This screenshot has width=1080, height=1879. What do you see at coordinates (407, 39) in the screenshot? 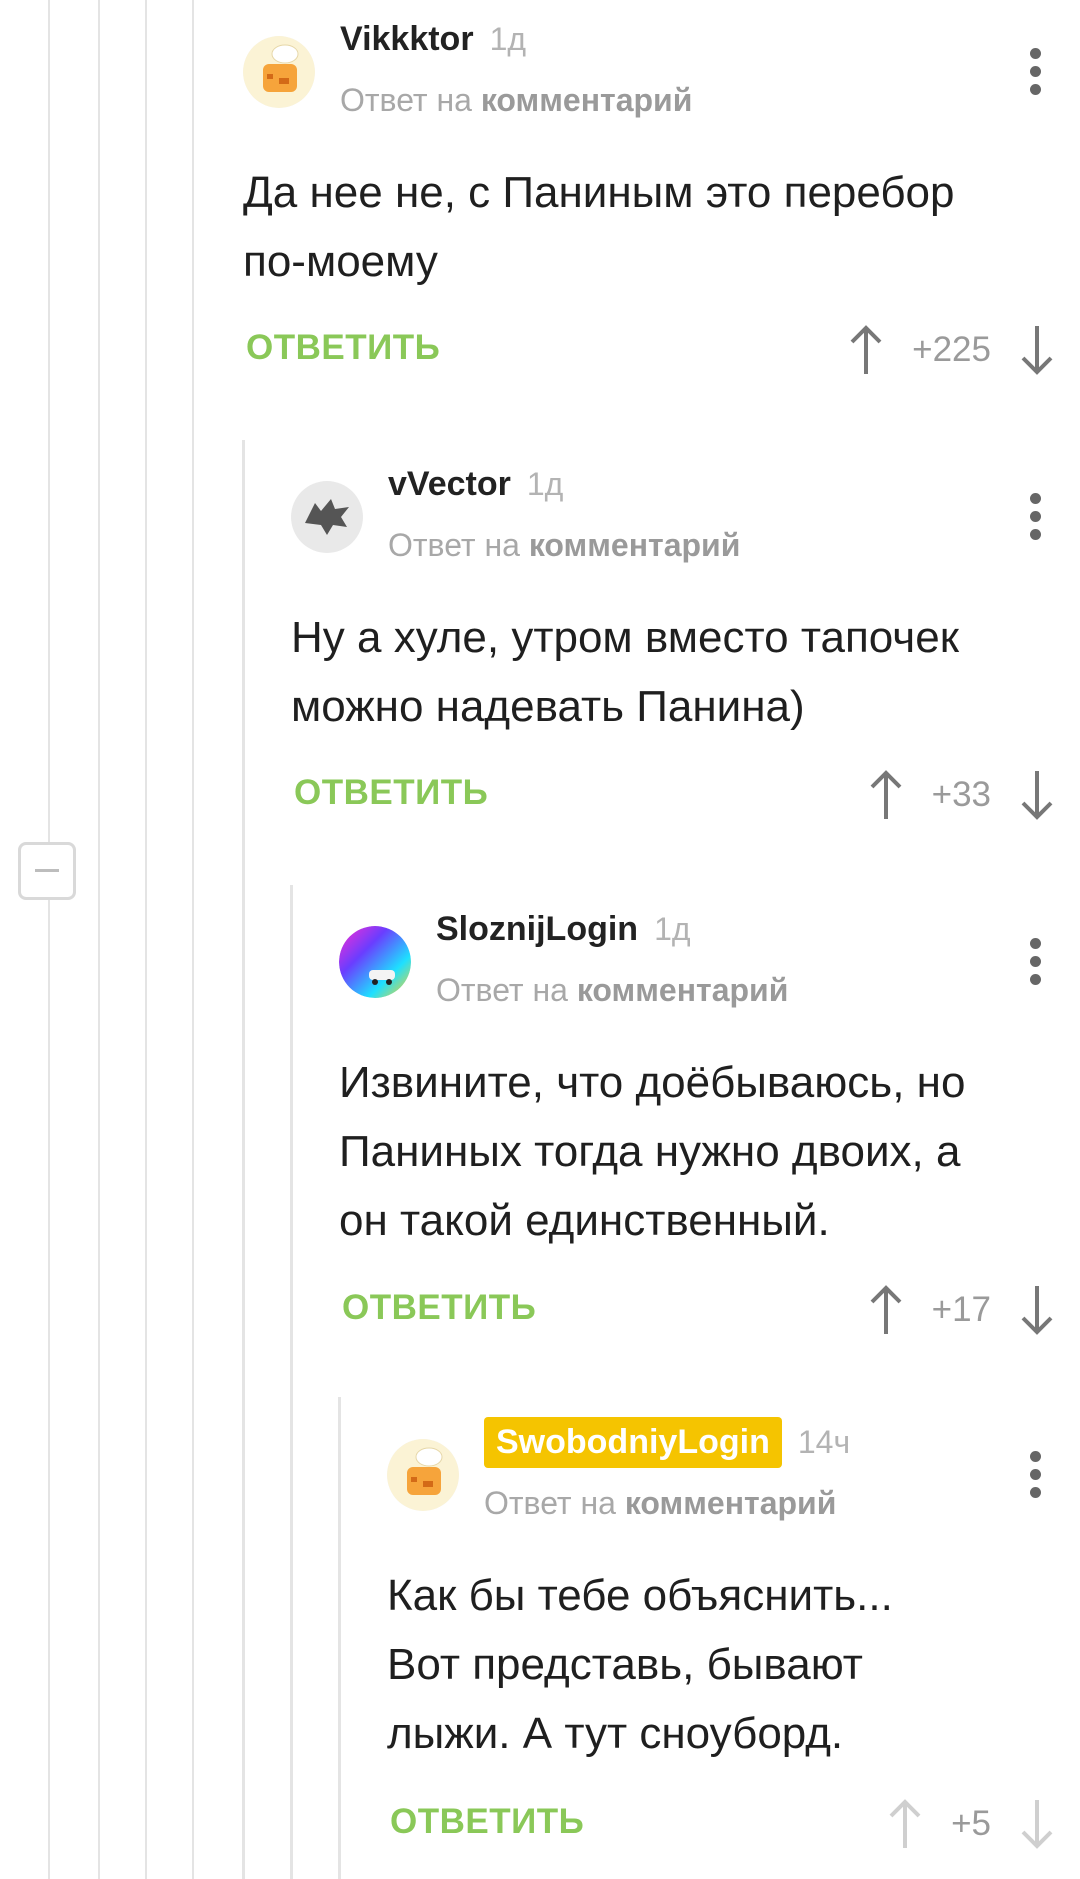
I see `author-name: Vikkktor` at bounding box center [407, 39].